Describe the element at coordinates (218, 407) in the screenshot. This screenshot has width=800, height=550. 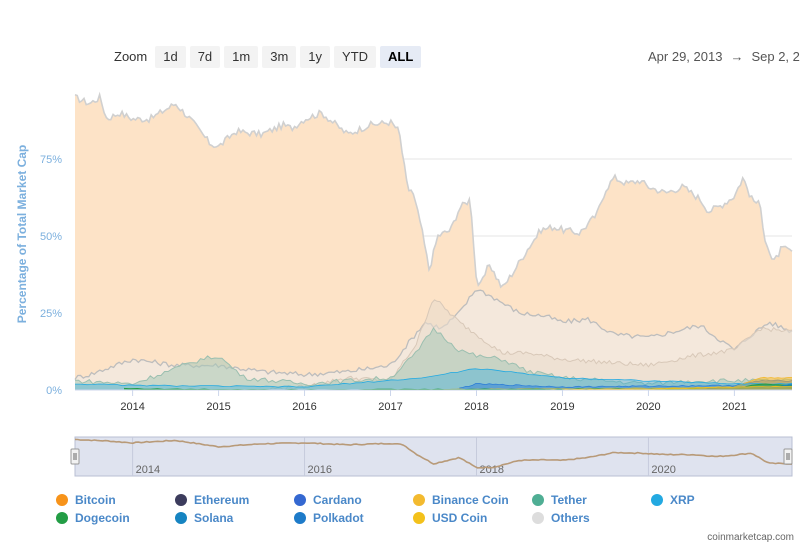
I see `x-tick-label: 2015` at that location.